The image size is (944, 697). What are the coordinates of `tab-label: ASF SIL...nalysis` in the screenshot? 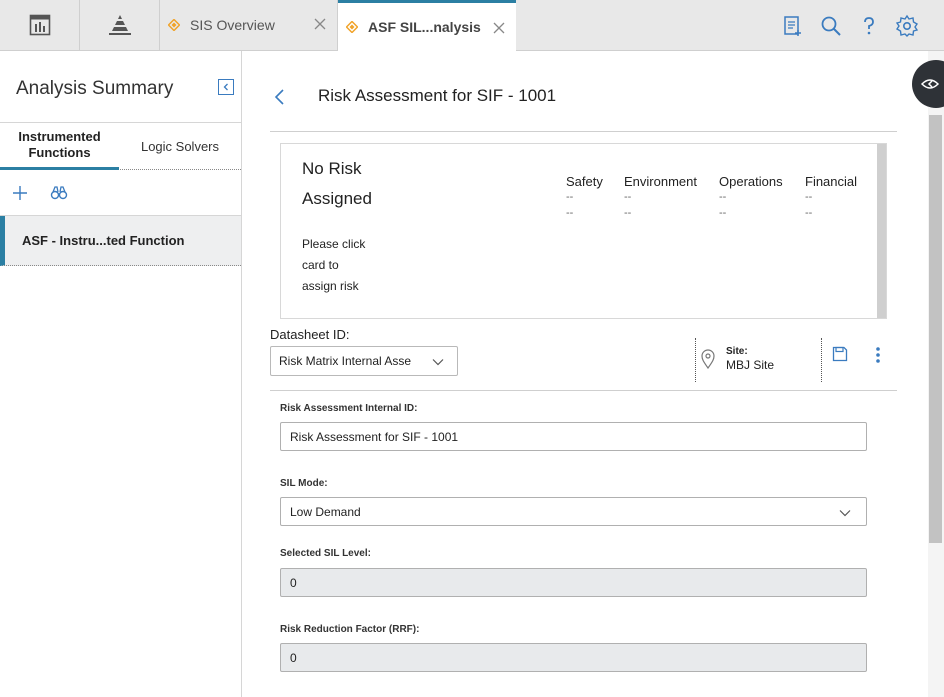 It's located at (424, 27).